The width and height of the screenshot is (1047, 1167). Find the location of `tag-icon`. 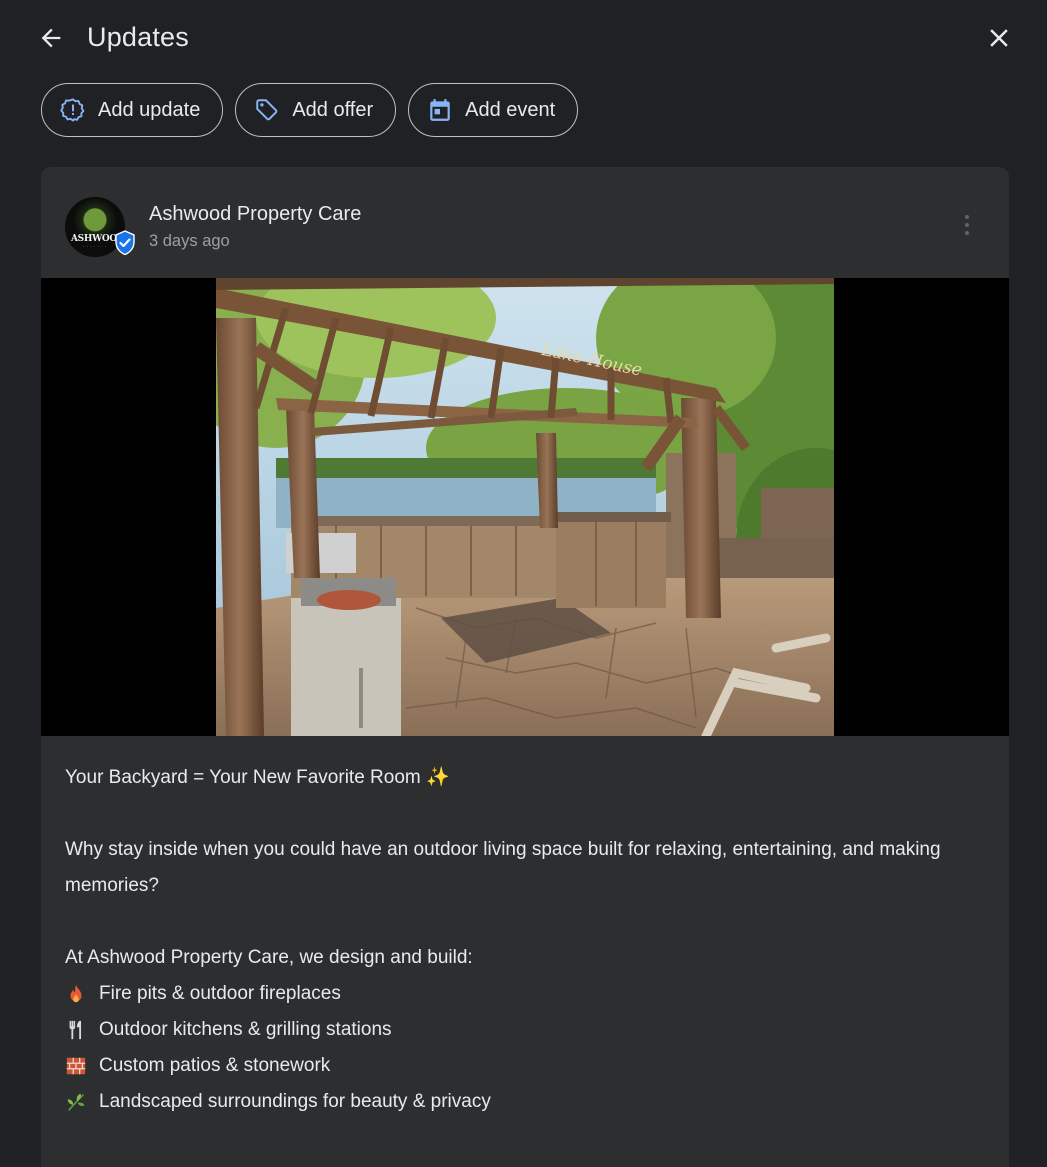

tag-icon is located at coordinates (267, 110).